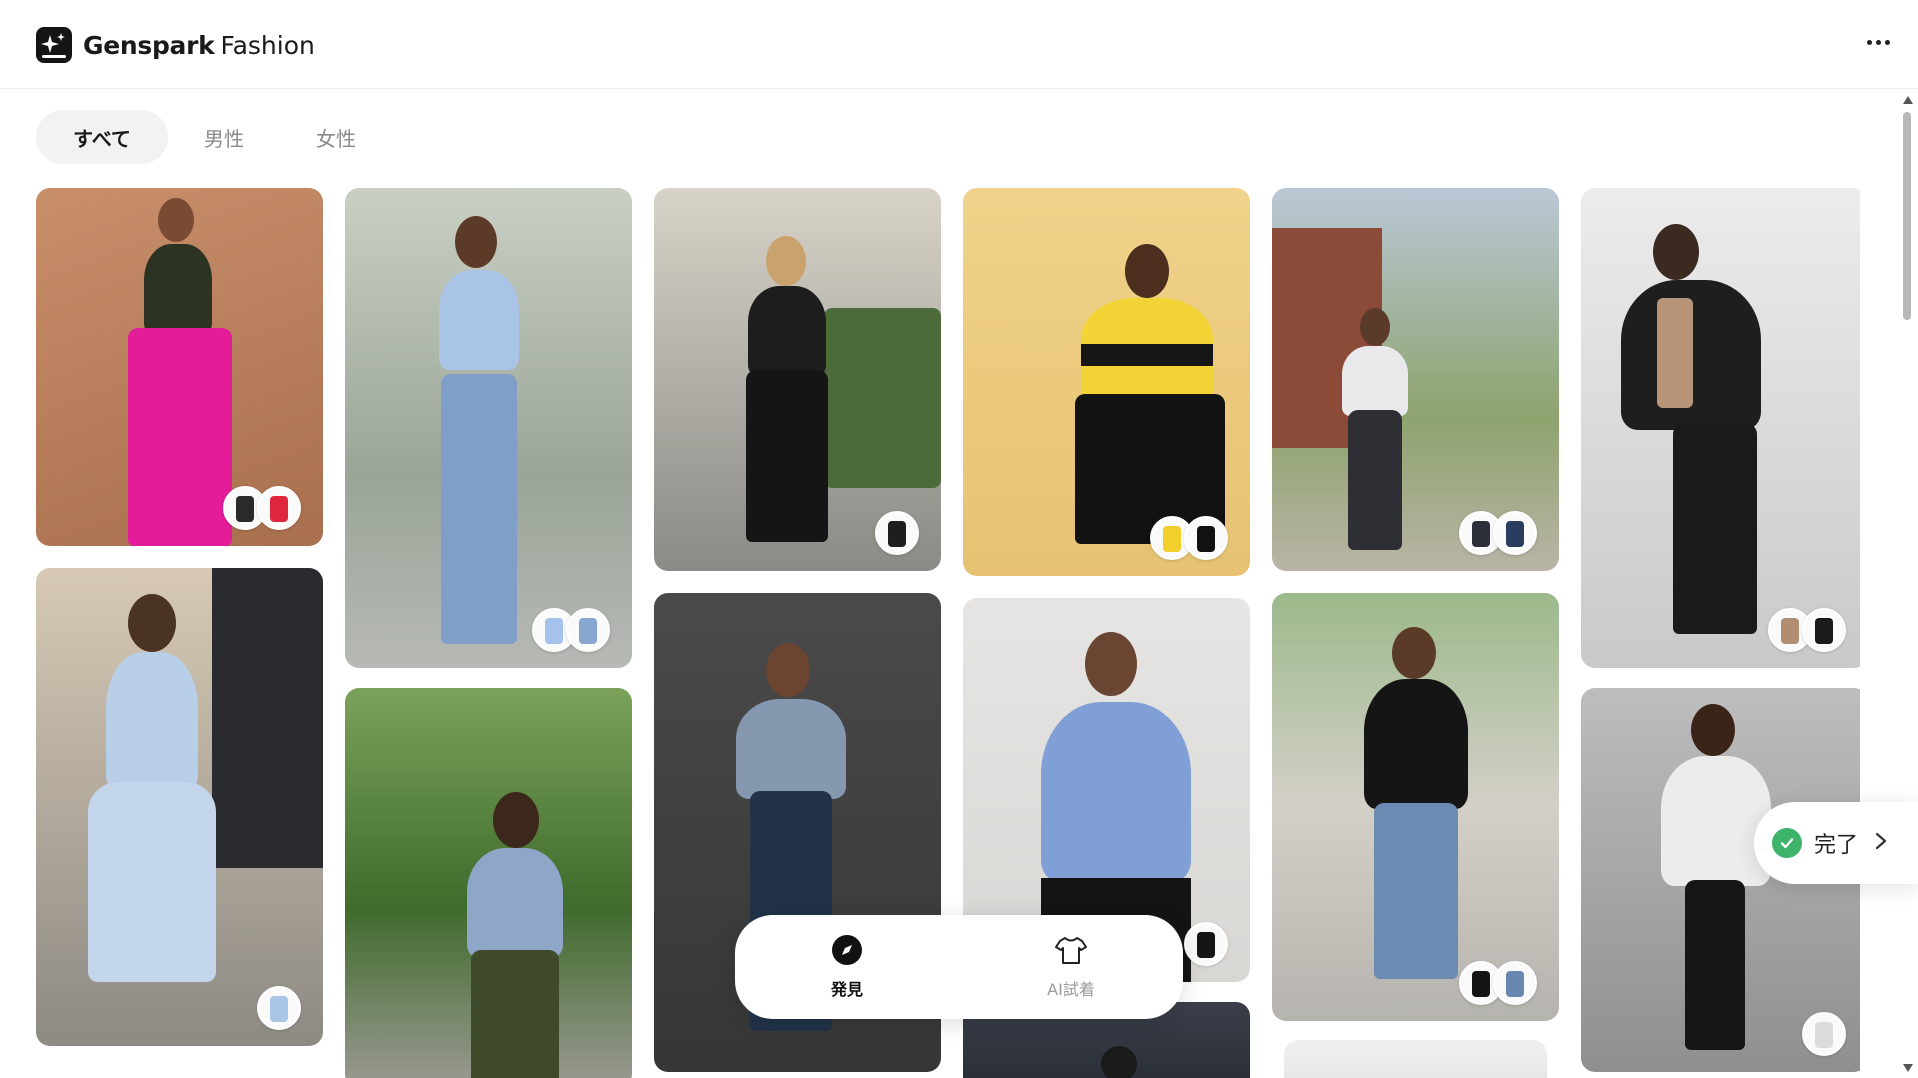 This screenshot has width=1918, height=1078. What do you see at coordinates (1836, 845) in the screenshot?
I see `done-label: 完了` at bounding box center [1836, 845].